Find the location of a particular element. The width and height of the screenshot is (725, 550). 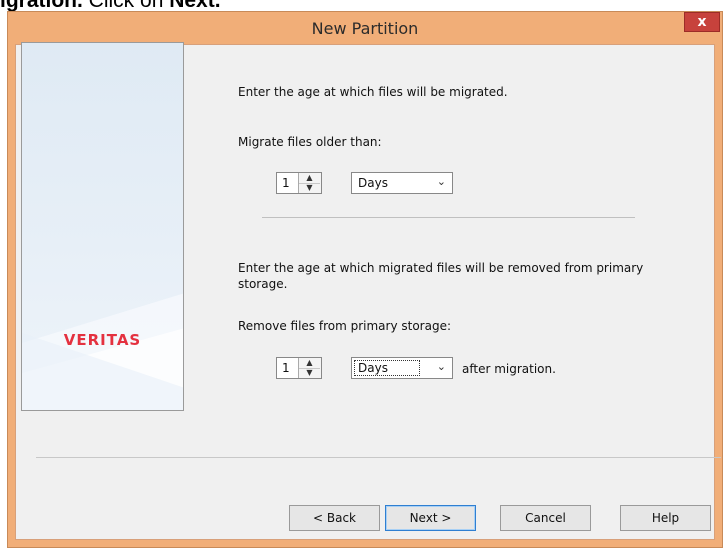

cancel-button: Cancel is located at coordinates (545, 518).